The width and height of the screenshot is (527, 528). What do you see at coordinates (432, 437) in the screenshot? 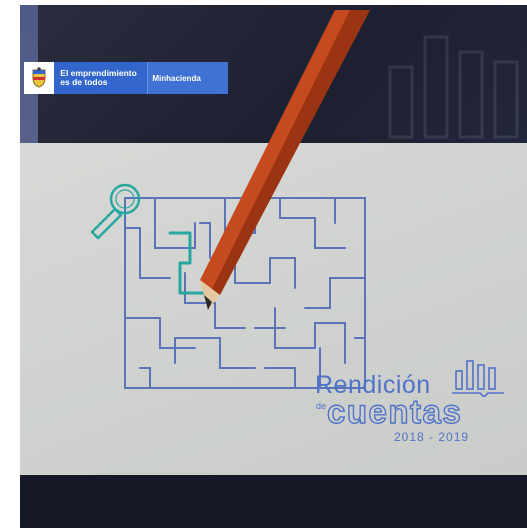
I see `years-label: 2018 - 2019` at bounding box center [432, 437].